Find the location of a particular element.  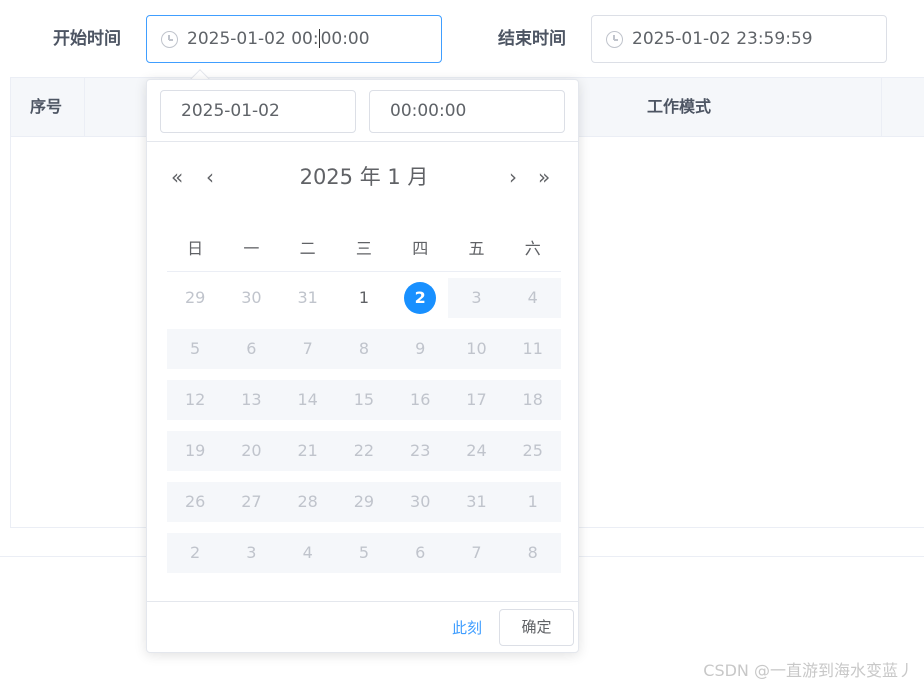

calendar-day: 20 is located at coordinates (251, 451).